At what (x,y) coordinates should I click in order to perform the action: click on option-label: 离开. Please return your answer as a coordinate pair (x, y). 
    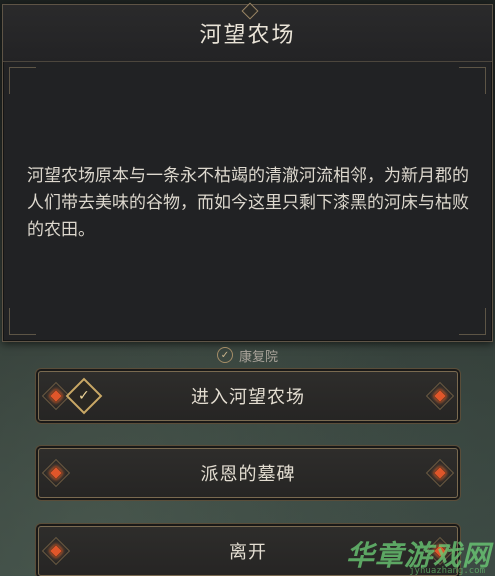
    Looking at the image, I should click on (248, 552).